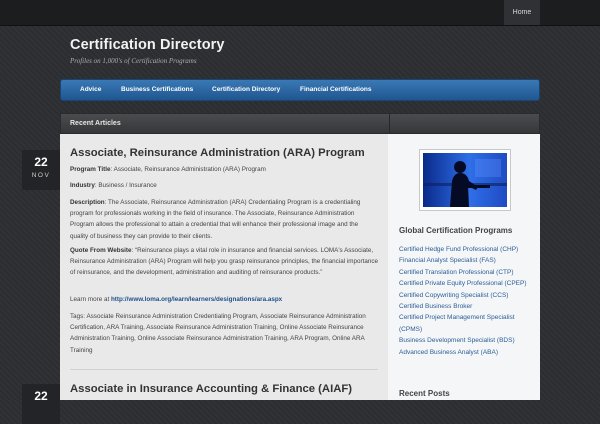  I want to click on nav-item-advice: Advice, so click(90, 90).